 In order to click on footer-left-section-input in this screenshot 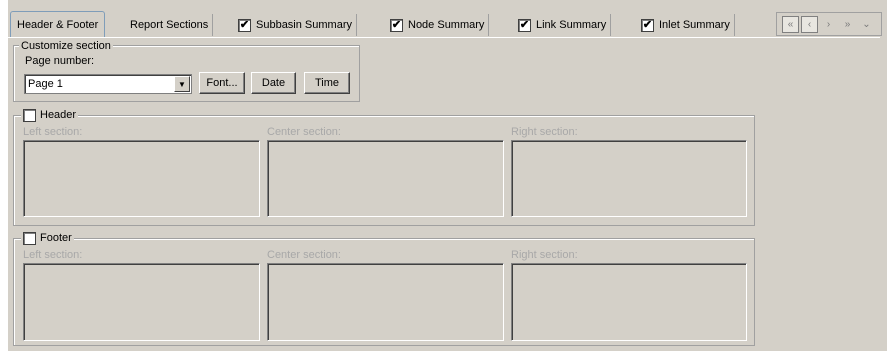, I will do `click(141, 302)`.